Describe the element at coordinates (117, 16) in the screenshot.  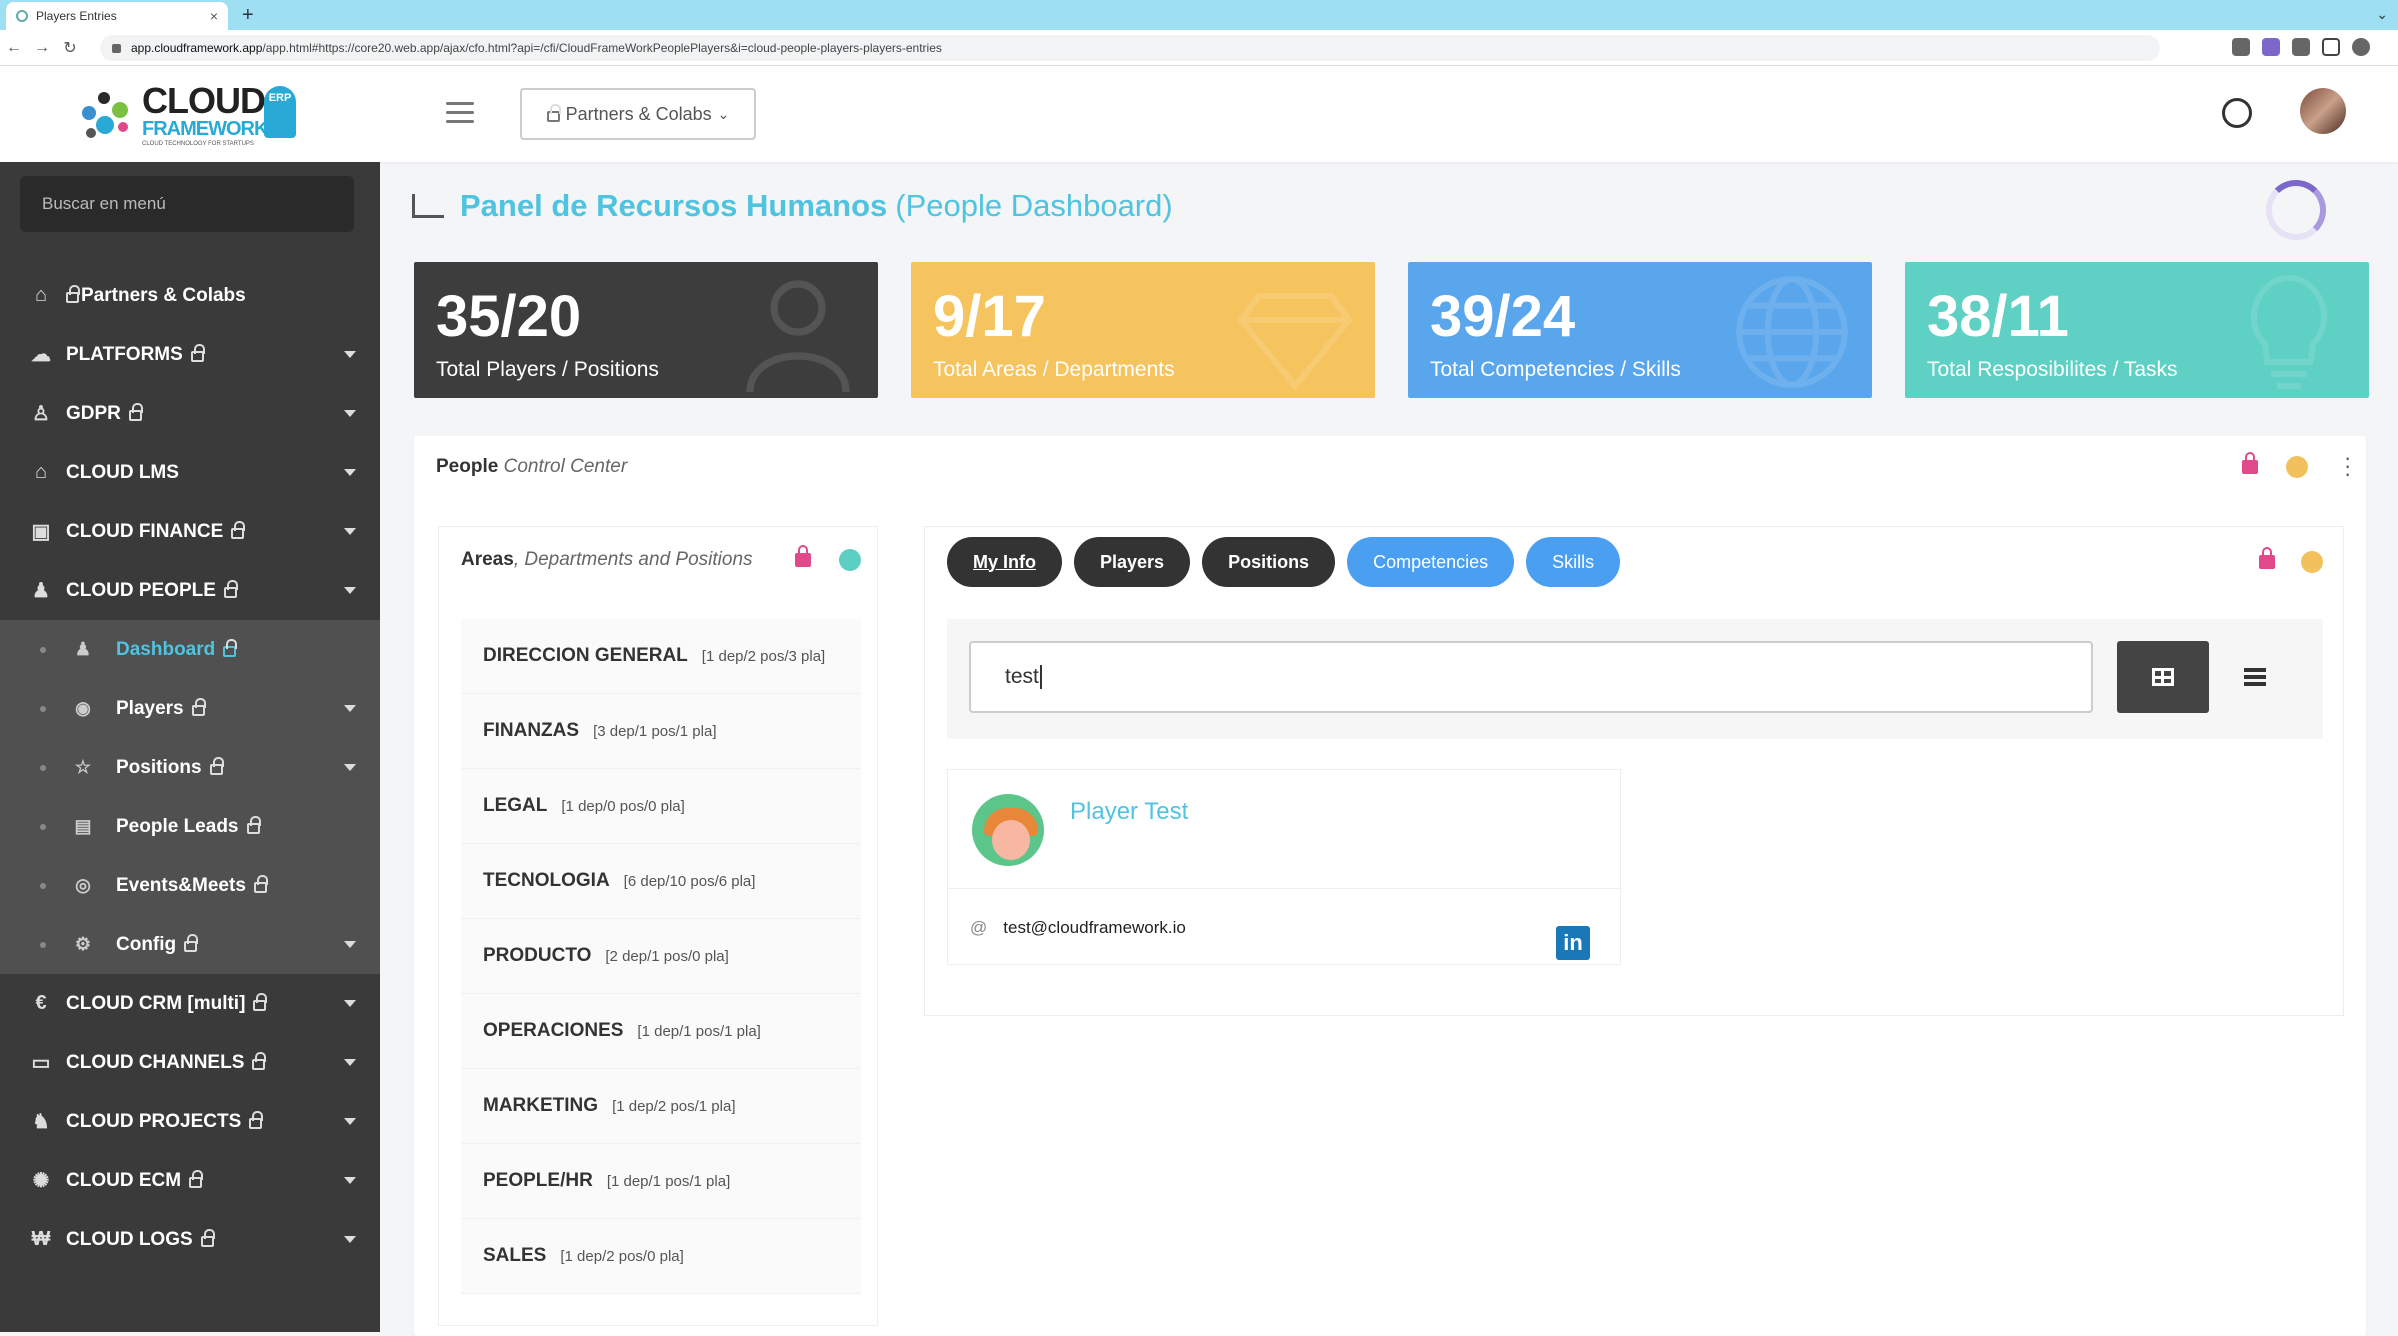
I see `browser-tab: Players Entries ×` at that location.